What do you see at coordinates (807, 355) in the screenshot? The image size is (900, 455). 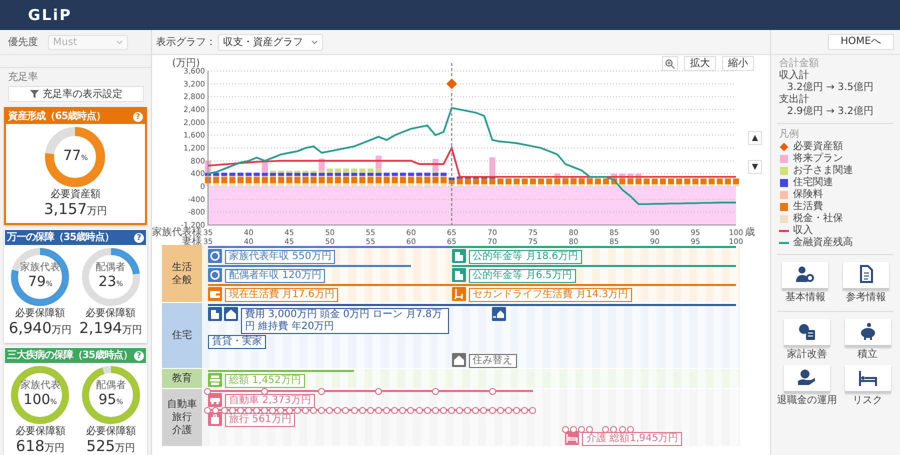 I see `tool-caption: 家計改善` at bounding box center [807, 355].